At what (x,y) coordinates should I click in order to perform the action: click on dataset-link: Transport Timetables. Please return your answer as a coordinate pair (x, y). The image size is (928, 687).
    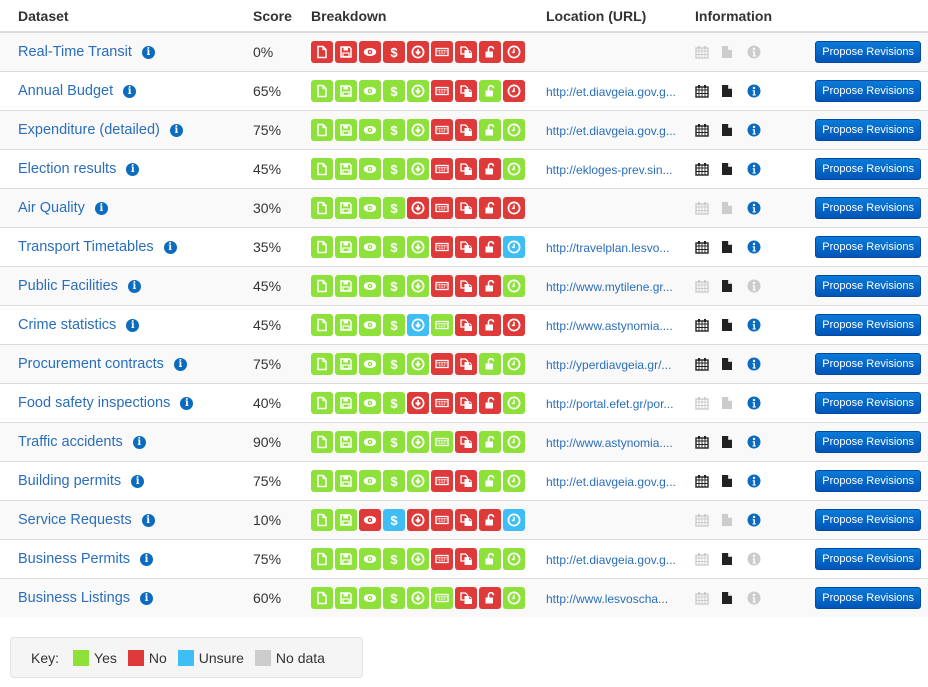
    Looking at the image, I should click on (86, 247).